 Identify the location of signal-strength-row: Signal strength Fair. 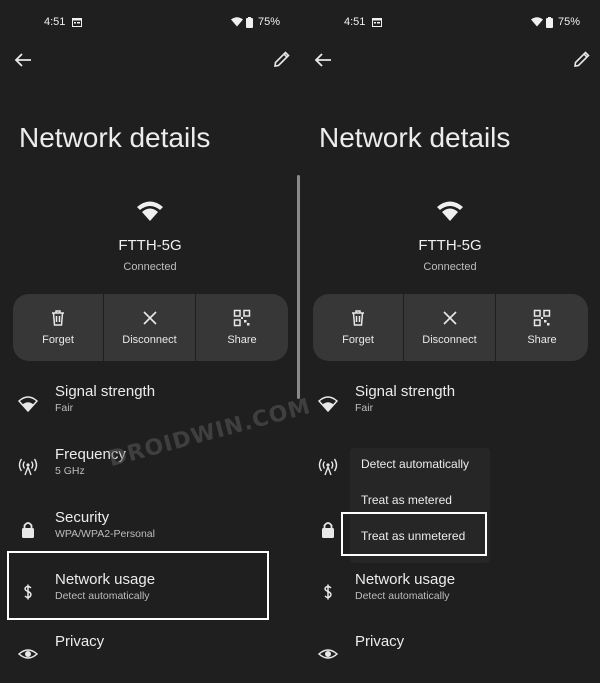
(450, 408).